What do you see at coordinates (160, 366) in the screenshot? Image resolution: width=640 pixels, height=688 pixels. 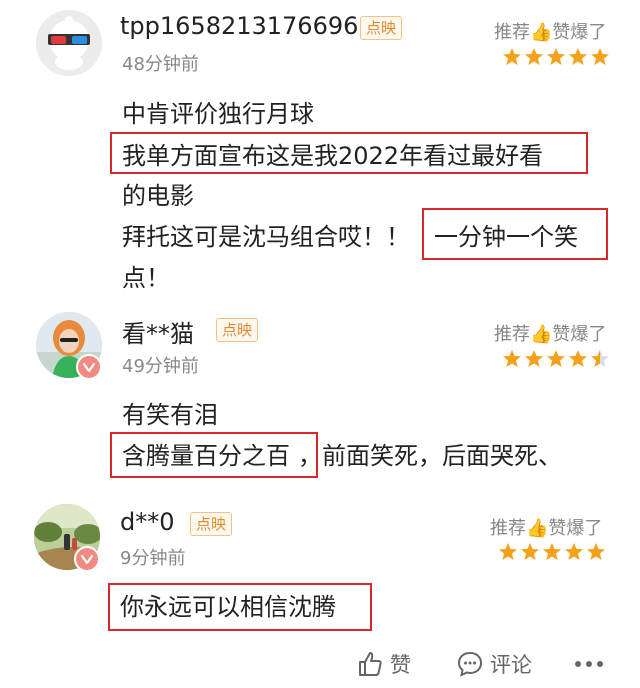 I see `timestamp: 49分钟前` at bounding box center [160, 366].